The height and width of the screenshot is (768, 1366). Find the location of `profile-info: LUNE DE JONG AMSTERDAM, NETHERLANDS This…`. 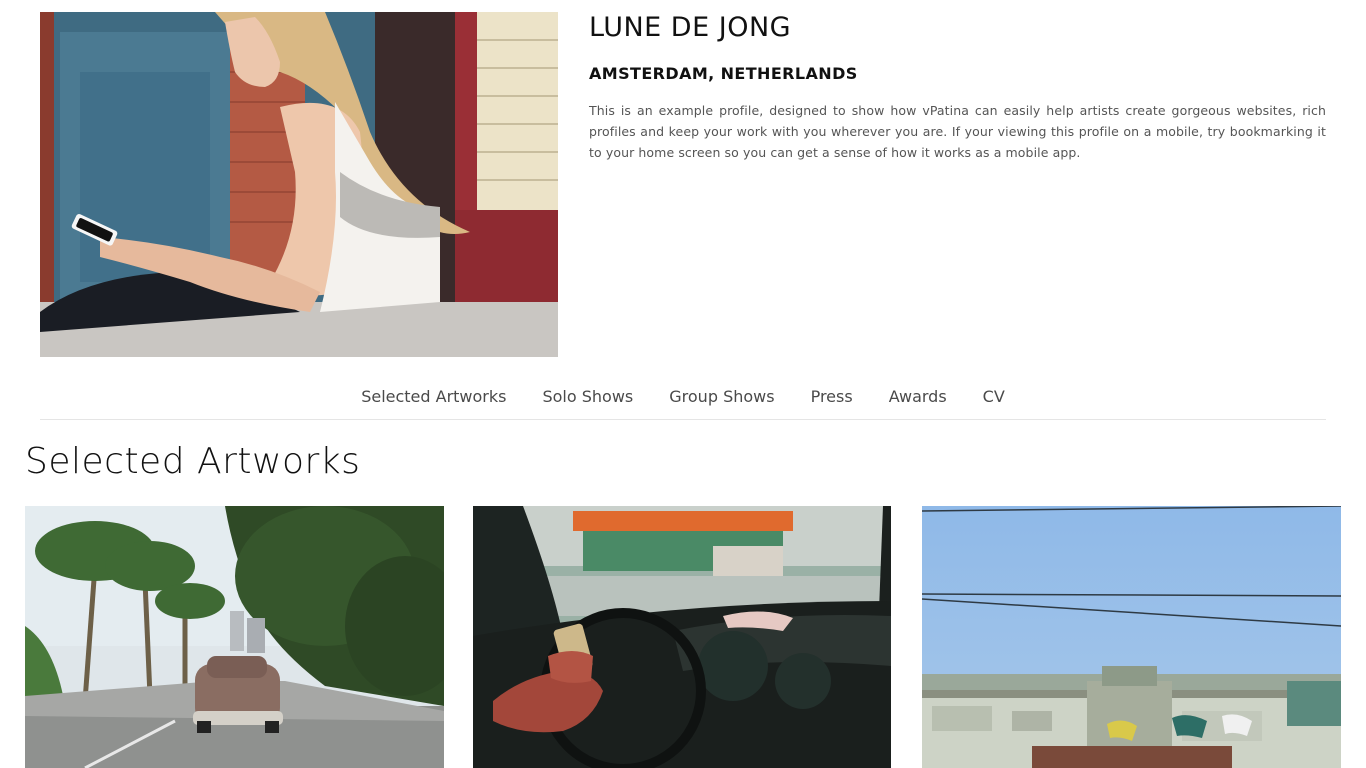

profile-info: LUNE DE JONG AMSTERDAM, NETHERLANDS This… is located at coordinates (957, 87).